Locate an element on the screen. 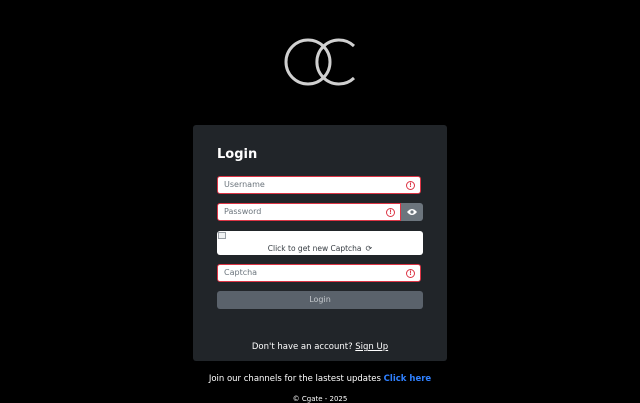 Image resolution: width=640 pixels, height=403 pixels. eye-icon is located at coordinates (412, 212).